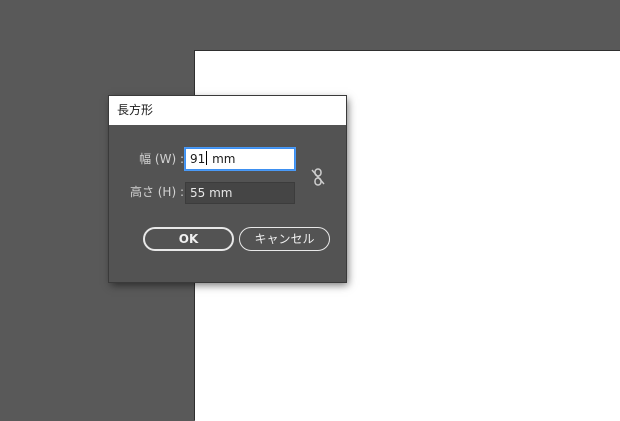  What do you see at coordinates (156, 192) in the screenshot?
I see `height-label: 高さ (H) :` at bounding box center [156, 192].